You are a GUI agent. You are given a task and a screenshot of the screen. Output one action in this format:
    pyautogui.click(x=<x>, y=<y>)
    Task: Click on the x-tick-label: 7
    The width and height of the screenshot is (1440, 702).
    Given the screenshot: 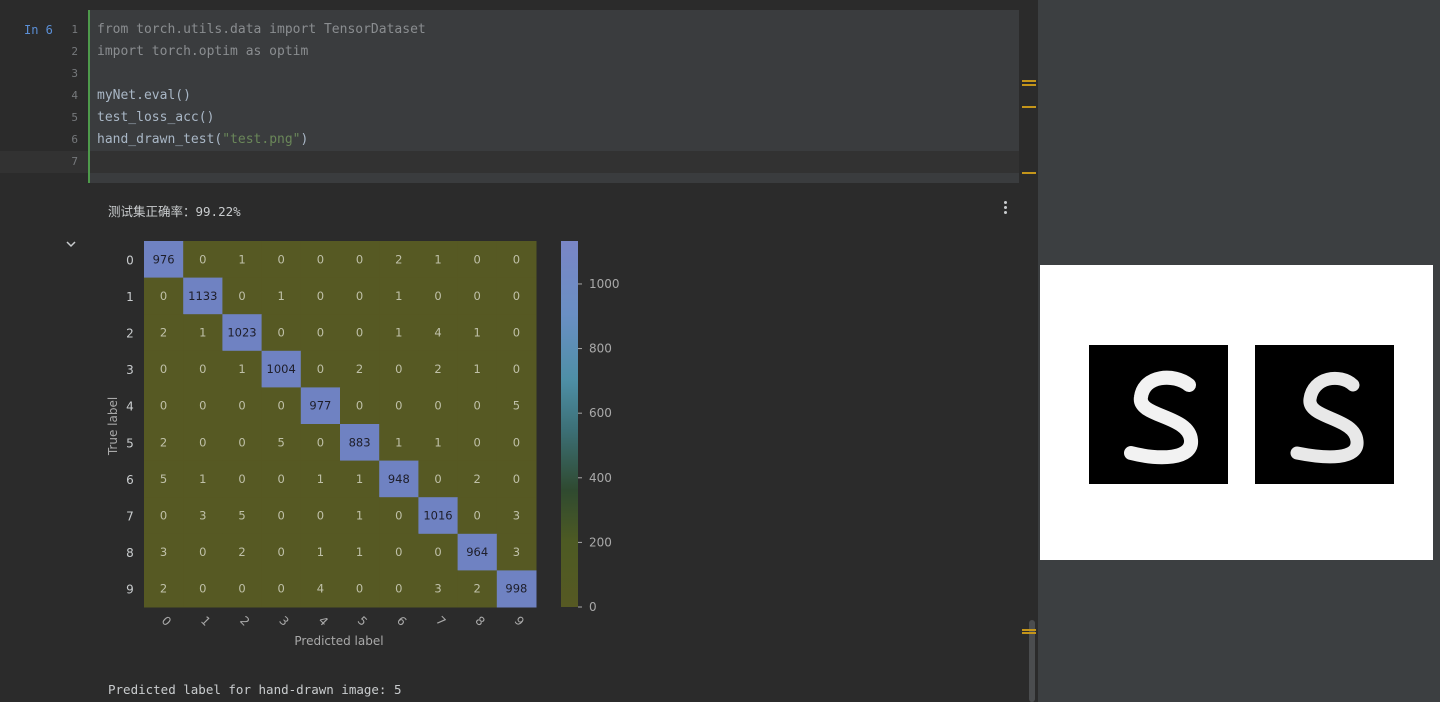 What is the action you would take?
    pyautogui.click(x=440, y=621)
    